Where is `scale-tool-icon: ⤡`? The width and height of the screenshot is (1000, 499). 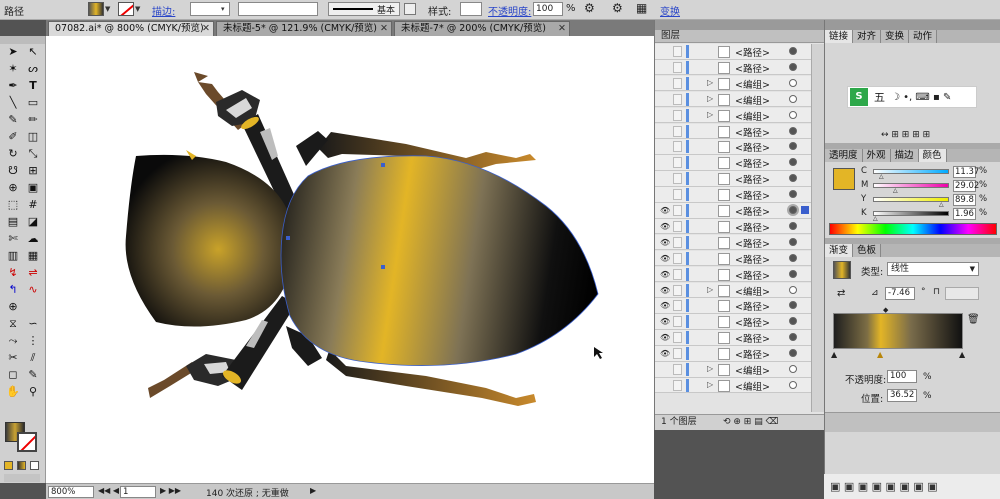 scale-tool-icon: ⤡ is located at coordinates (33, 154).